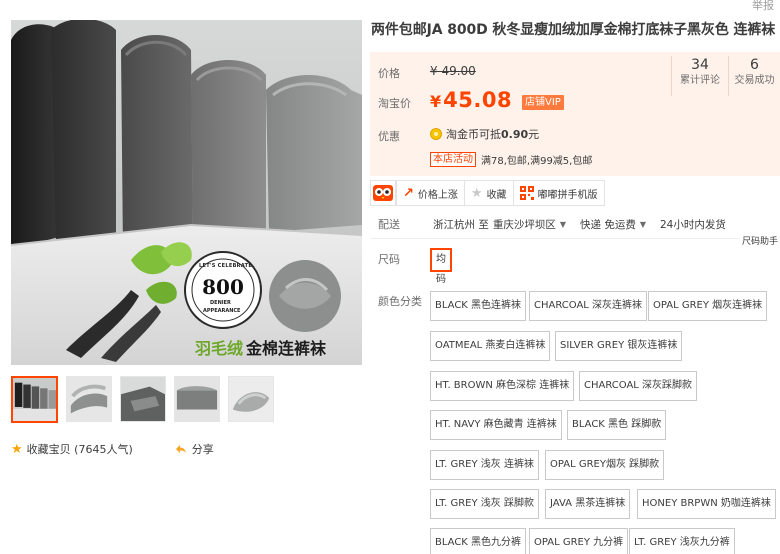  What do you see at coordinates (400, 301) in the screenshot?
I see `color-label: 颜色分类` at bounding box center [400, 301].